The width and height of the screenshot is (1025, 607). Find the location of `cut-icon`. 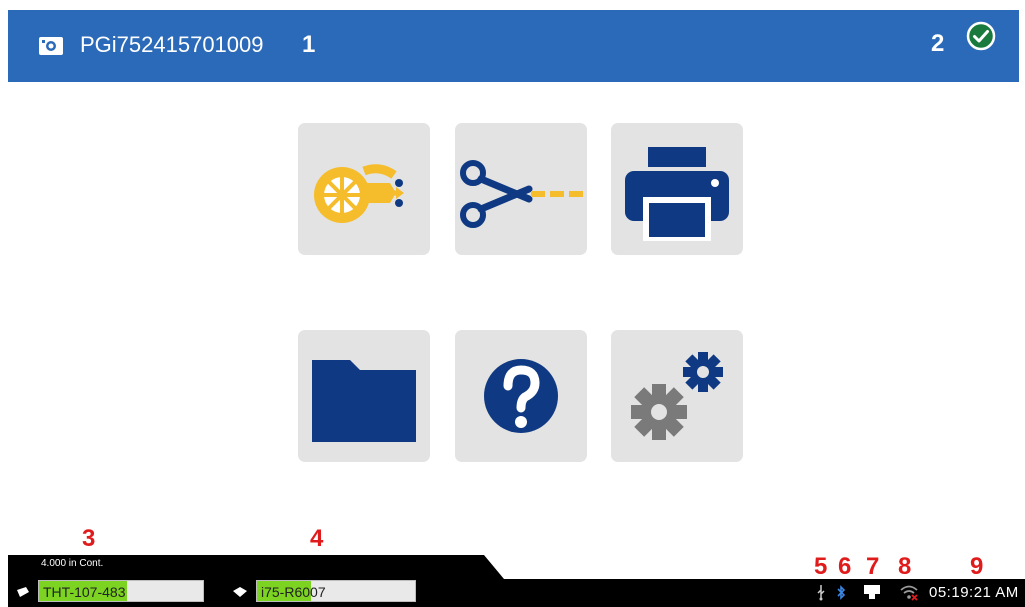

cut-icon is located at coordinates (521, 194).